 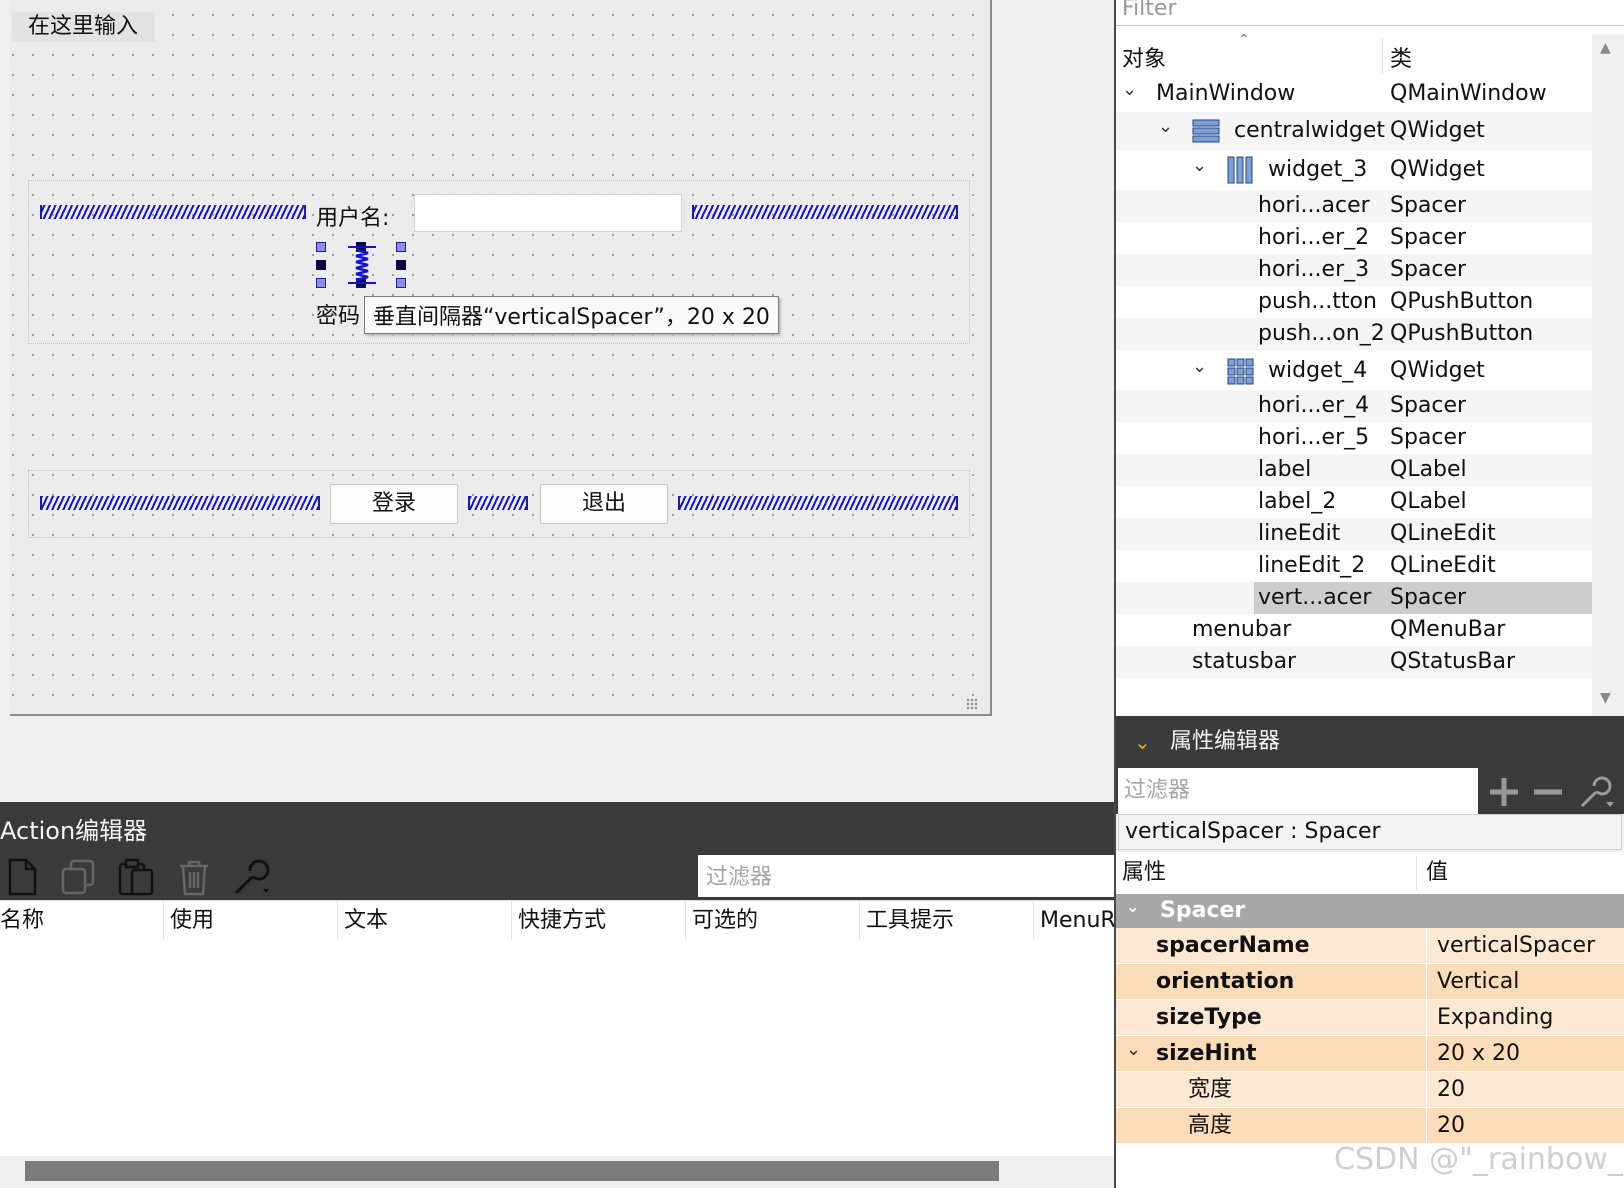 What do you see at coordinates (251, 921) in the screenshot?
I see `column-header: 使用` at bounding box center [251, 921].